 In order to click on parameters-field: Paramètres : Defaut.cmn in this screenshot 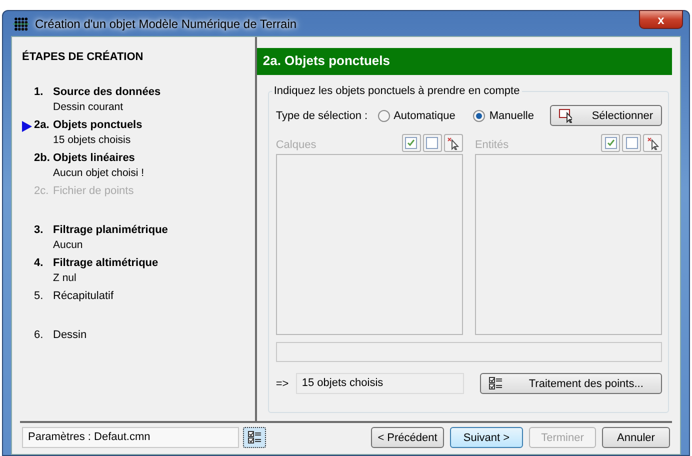, I will do `click(130, 437)`.